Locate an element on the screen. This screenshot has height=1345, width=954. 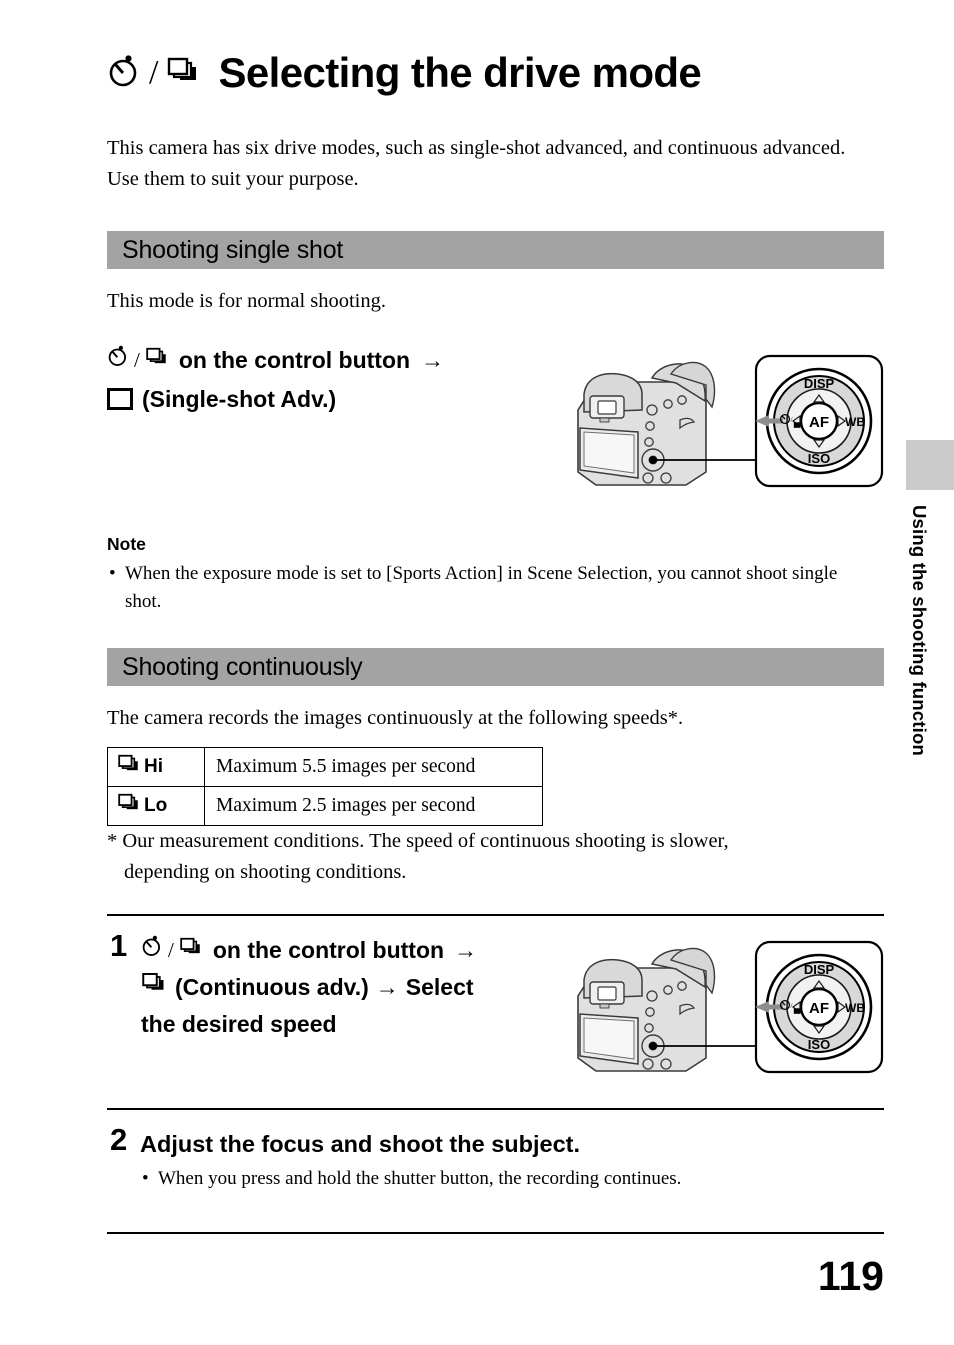
note-heading: Note is located at coordinates (126, 544).